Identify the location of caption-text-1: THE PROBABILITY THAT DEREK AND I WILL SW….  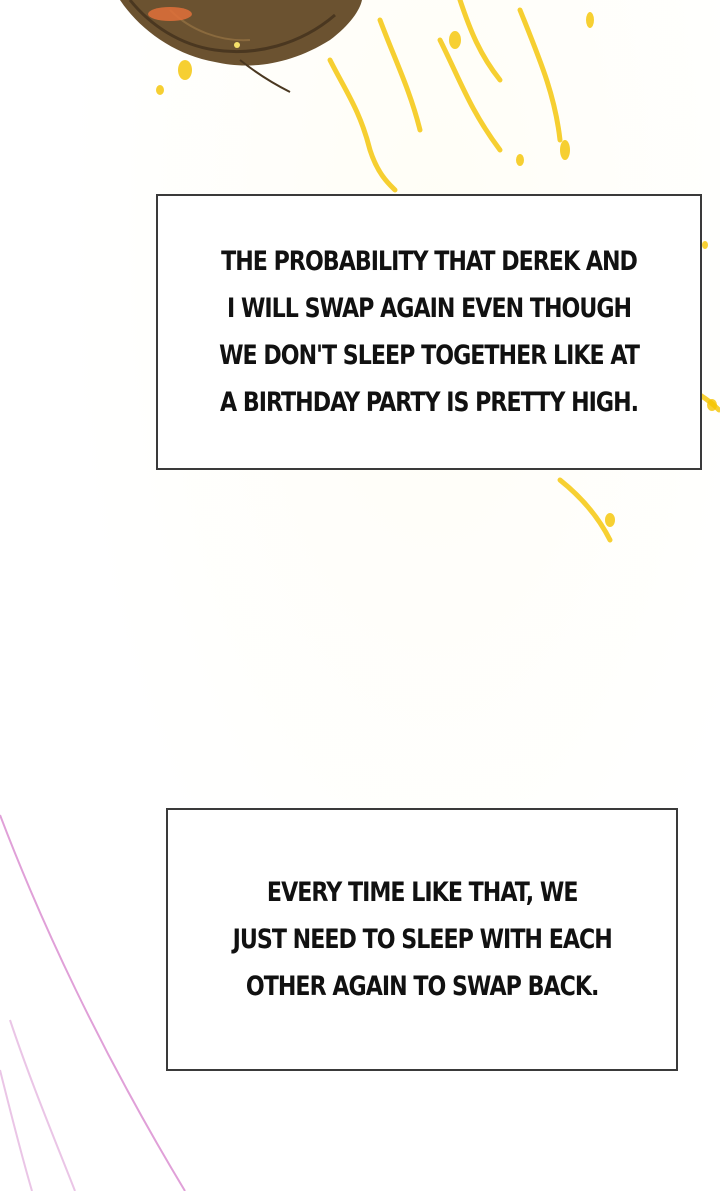
(429, 332).